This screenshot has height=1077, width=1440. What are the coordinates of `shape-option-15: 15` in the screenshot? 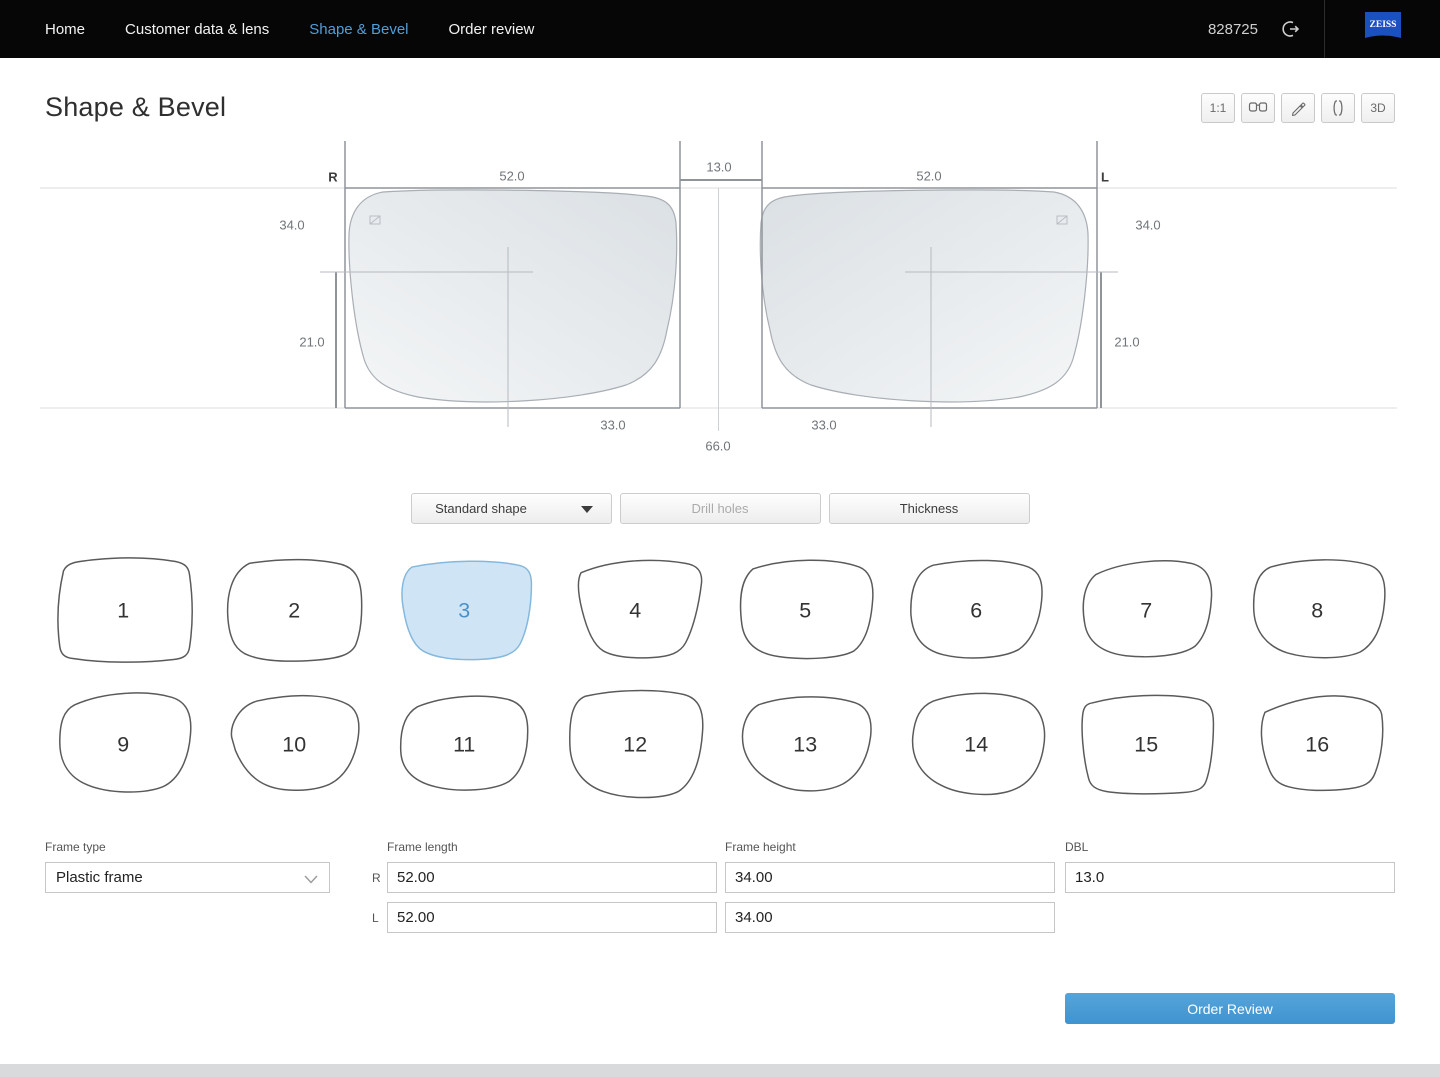 It's located at (1146, 744).